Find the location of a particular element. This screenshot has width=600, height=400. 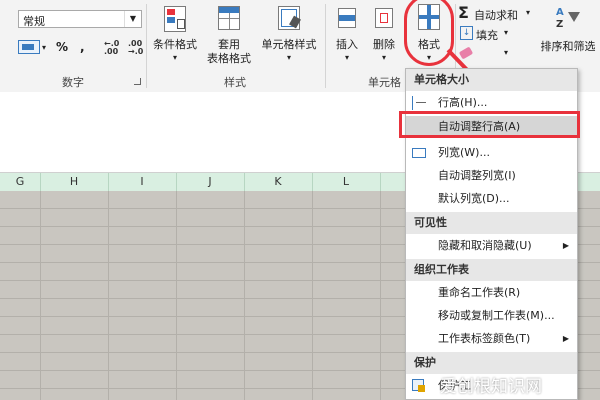

menu-item-autofit-column-width: 自动调整列宽(I) is located at coordinates (491, 176).